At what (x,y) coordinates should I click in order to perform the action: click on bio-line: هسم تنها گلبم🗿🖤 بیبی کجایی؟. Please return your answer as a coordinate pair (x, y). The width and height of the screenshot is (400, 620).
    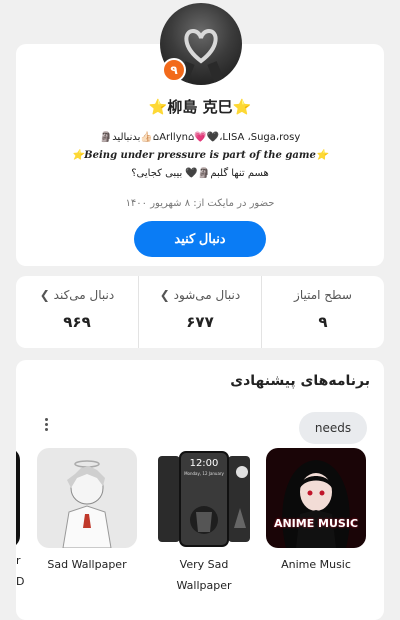
    Looking at the image, I should click on (200, 173).